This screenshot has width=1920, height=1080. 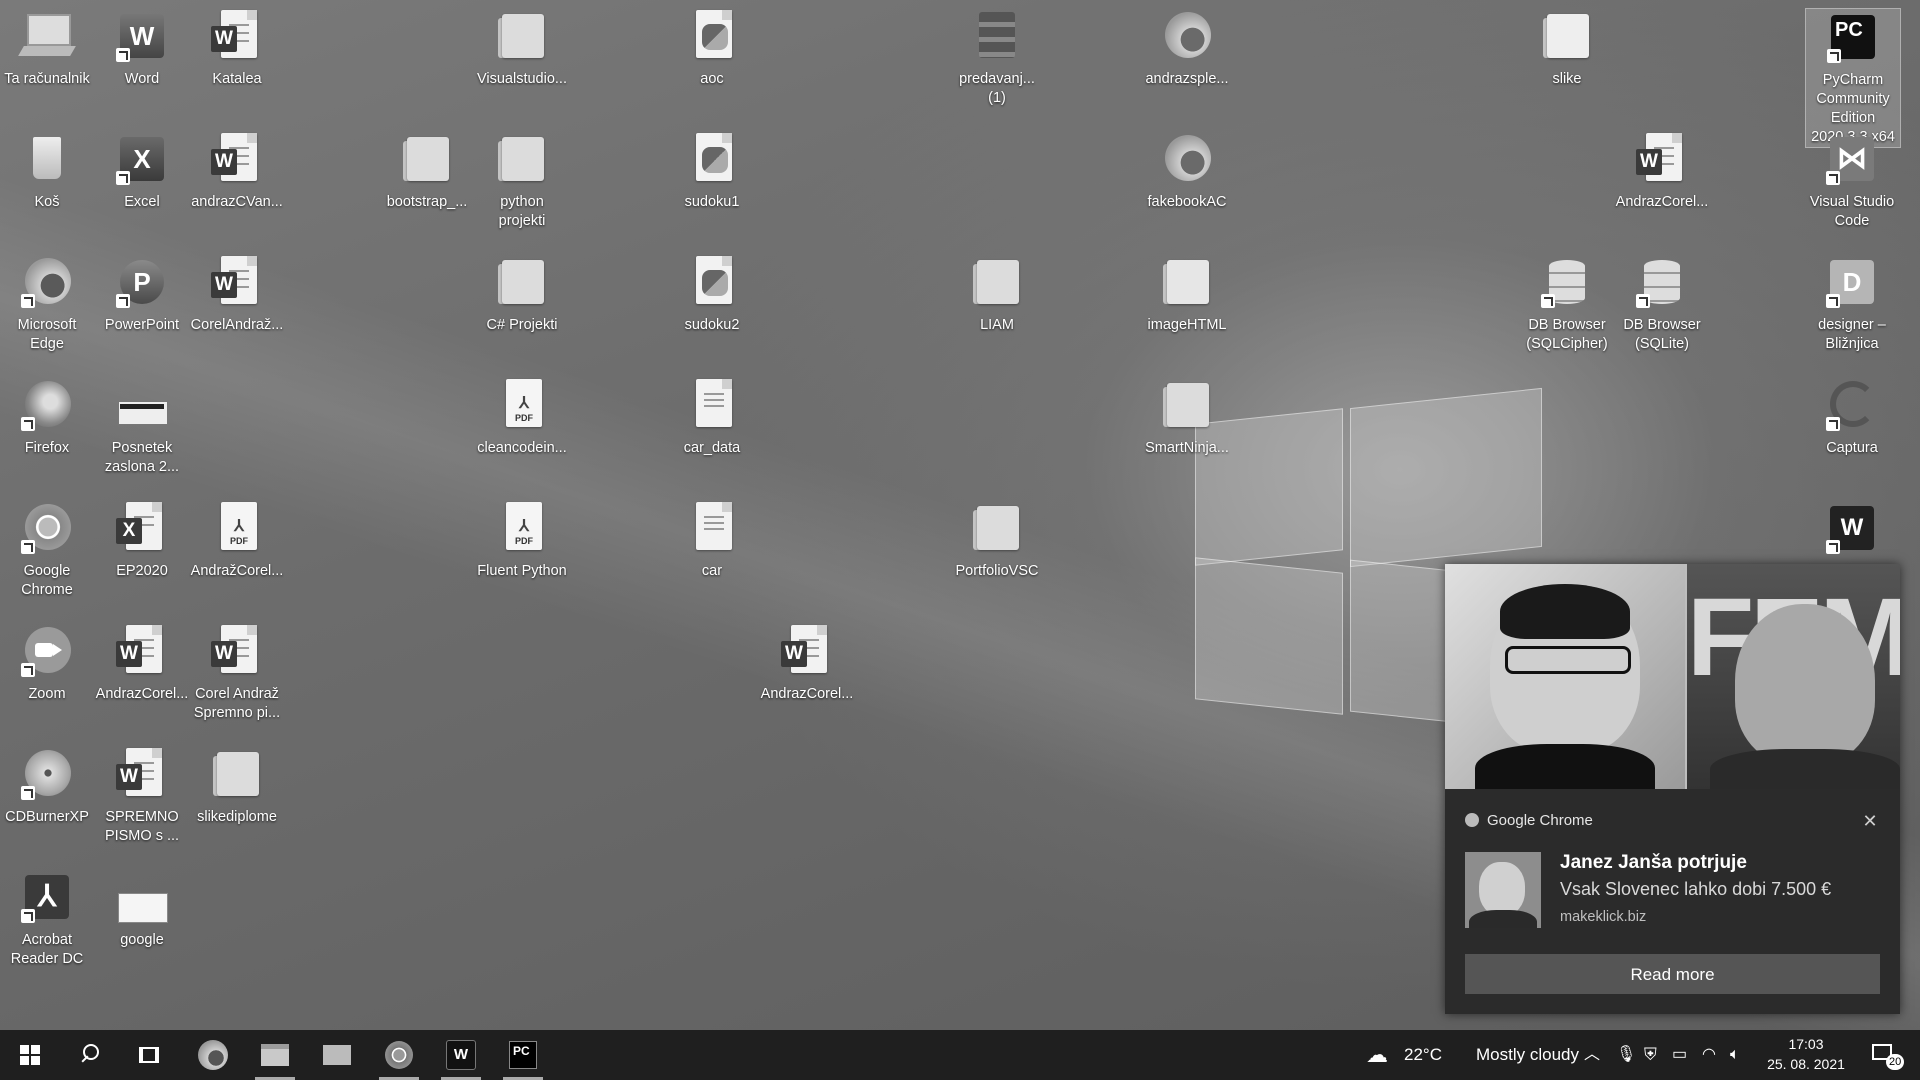 What do you see at coordinates (47, 304) in the screenshot?
I see `desktop-icon-edge: Microsoft Edge` at bounding box center [47, 304].